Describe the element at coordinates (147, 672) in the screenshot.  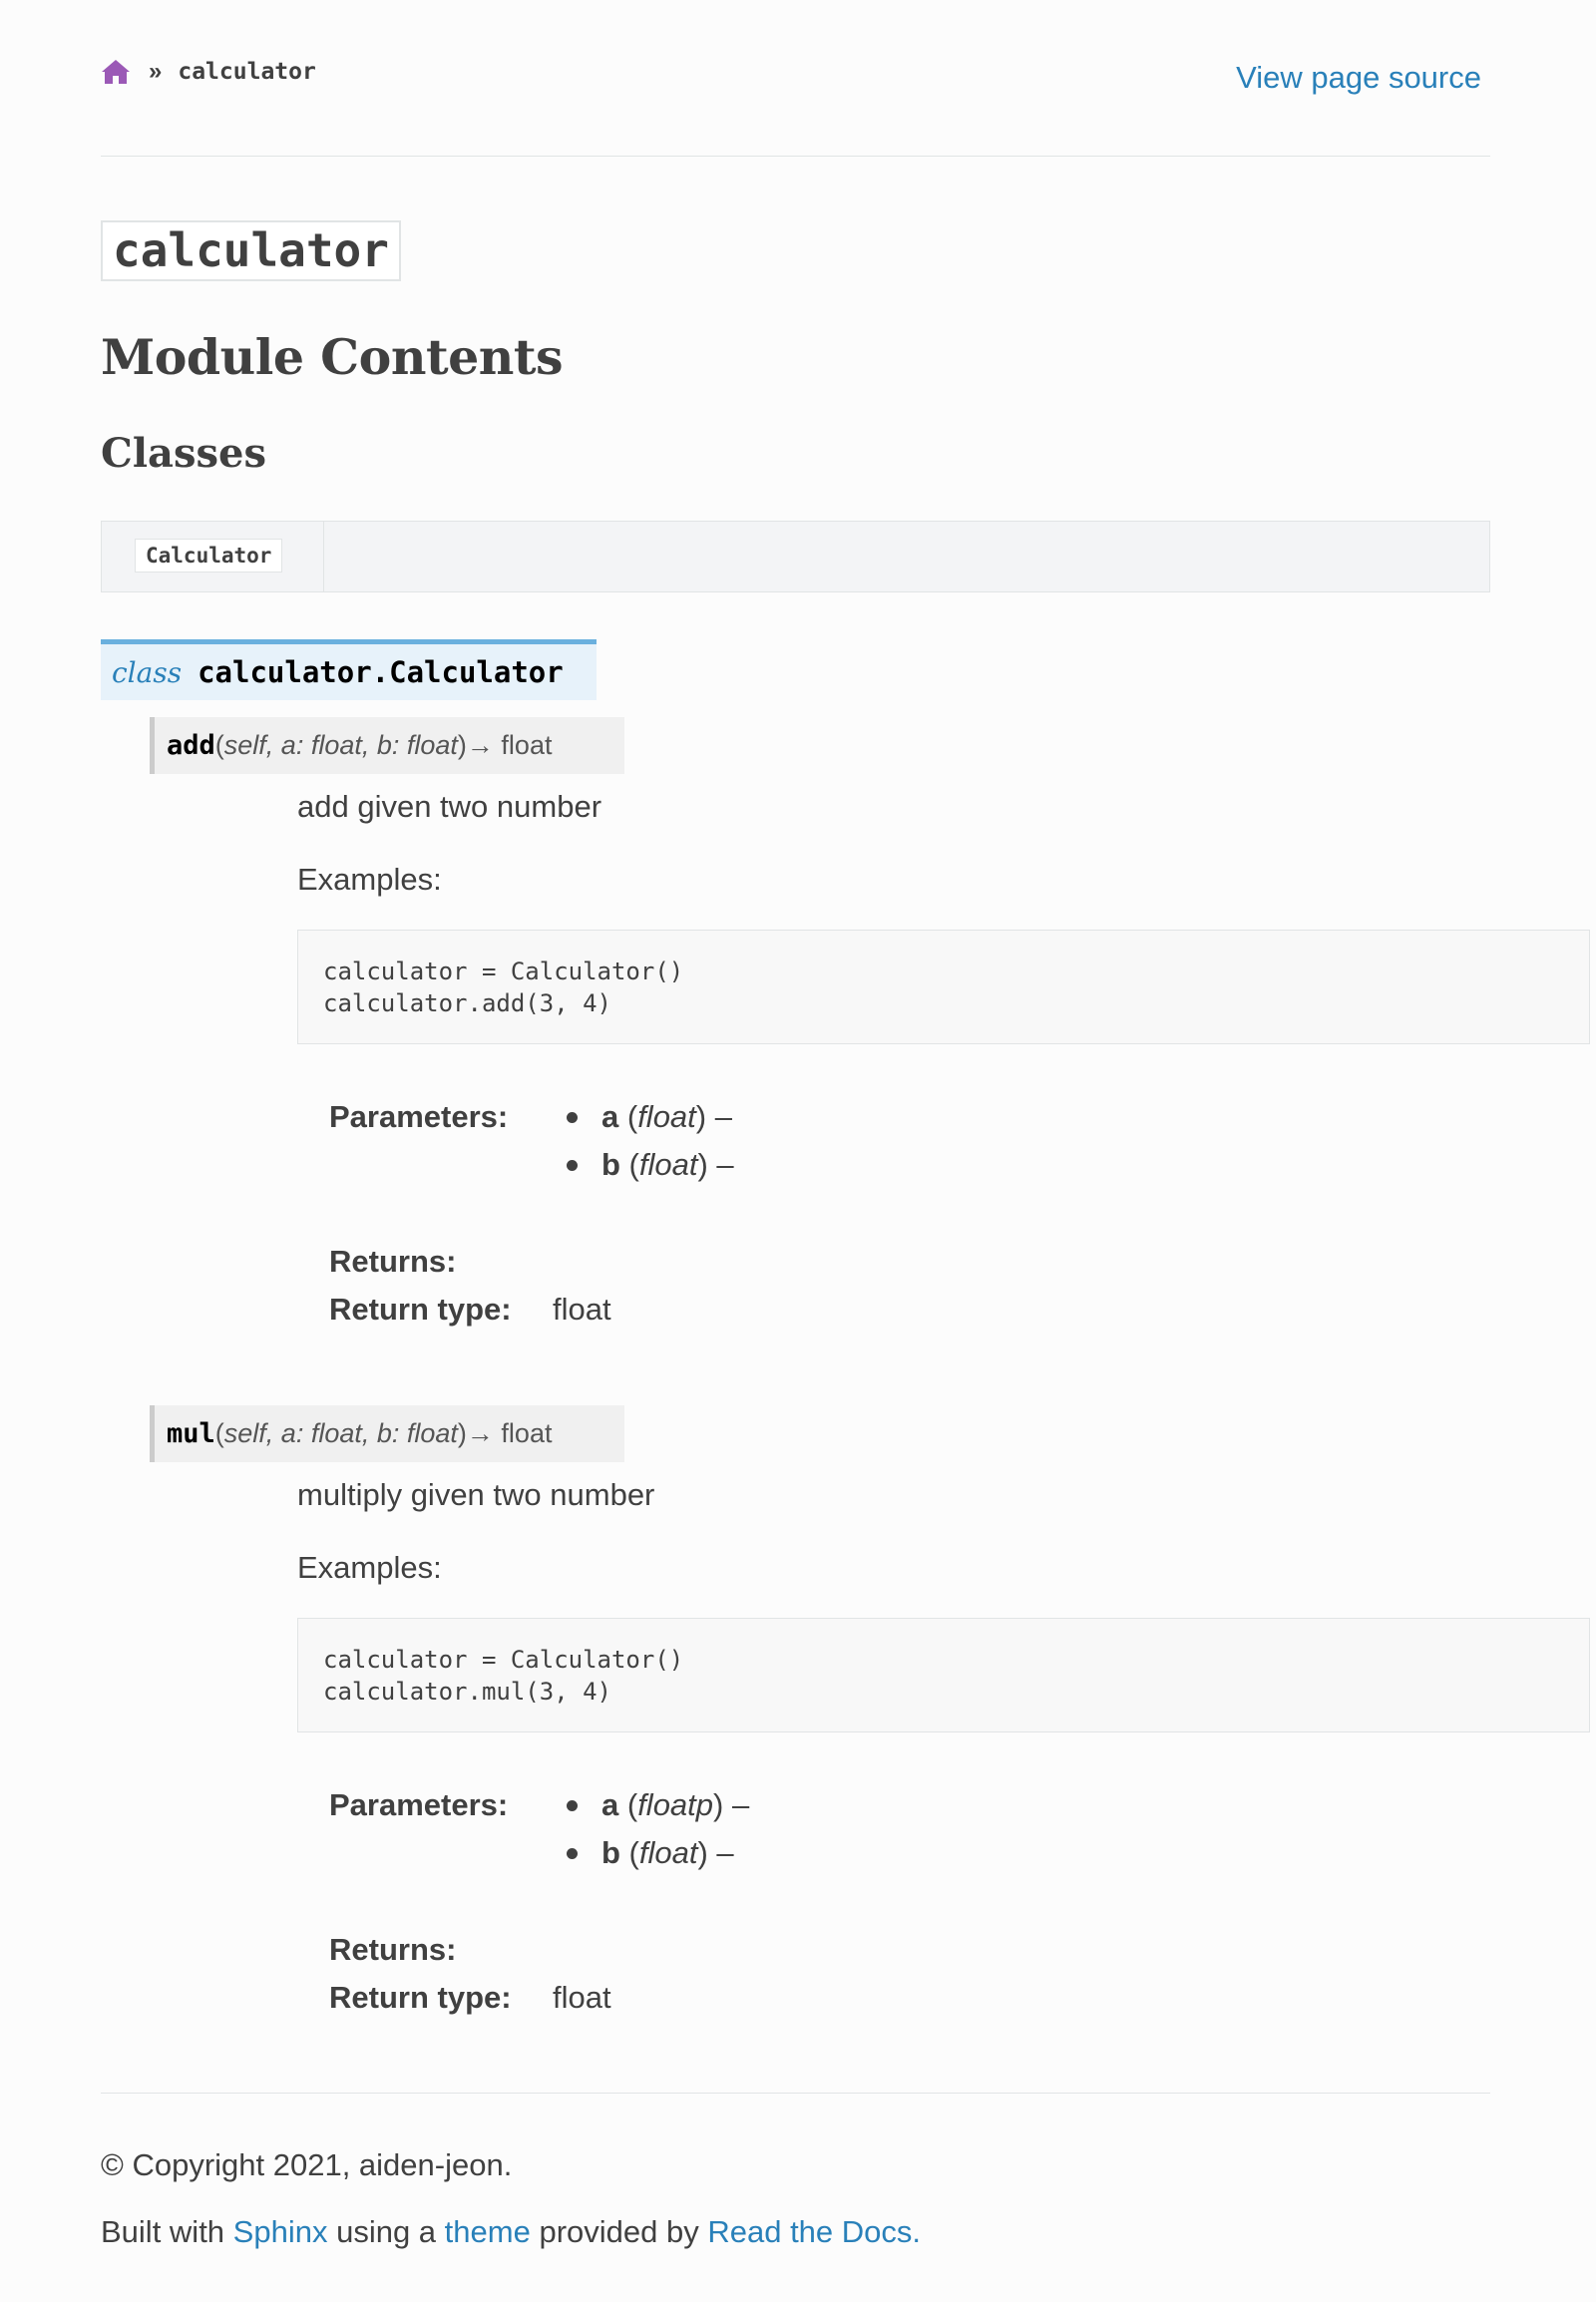
I see `class-keyword: class` at that location.